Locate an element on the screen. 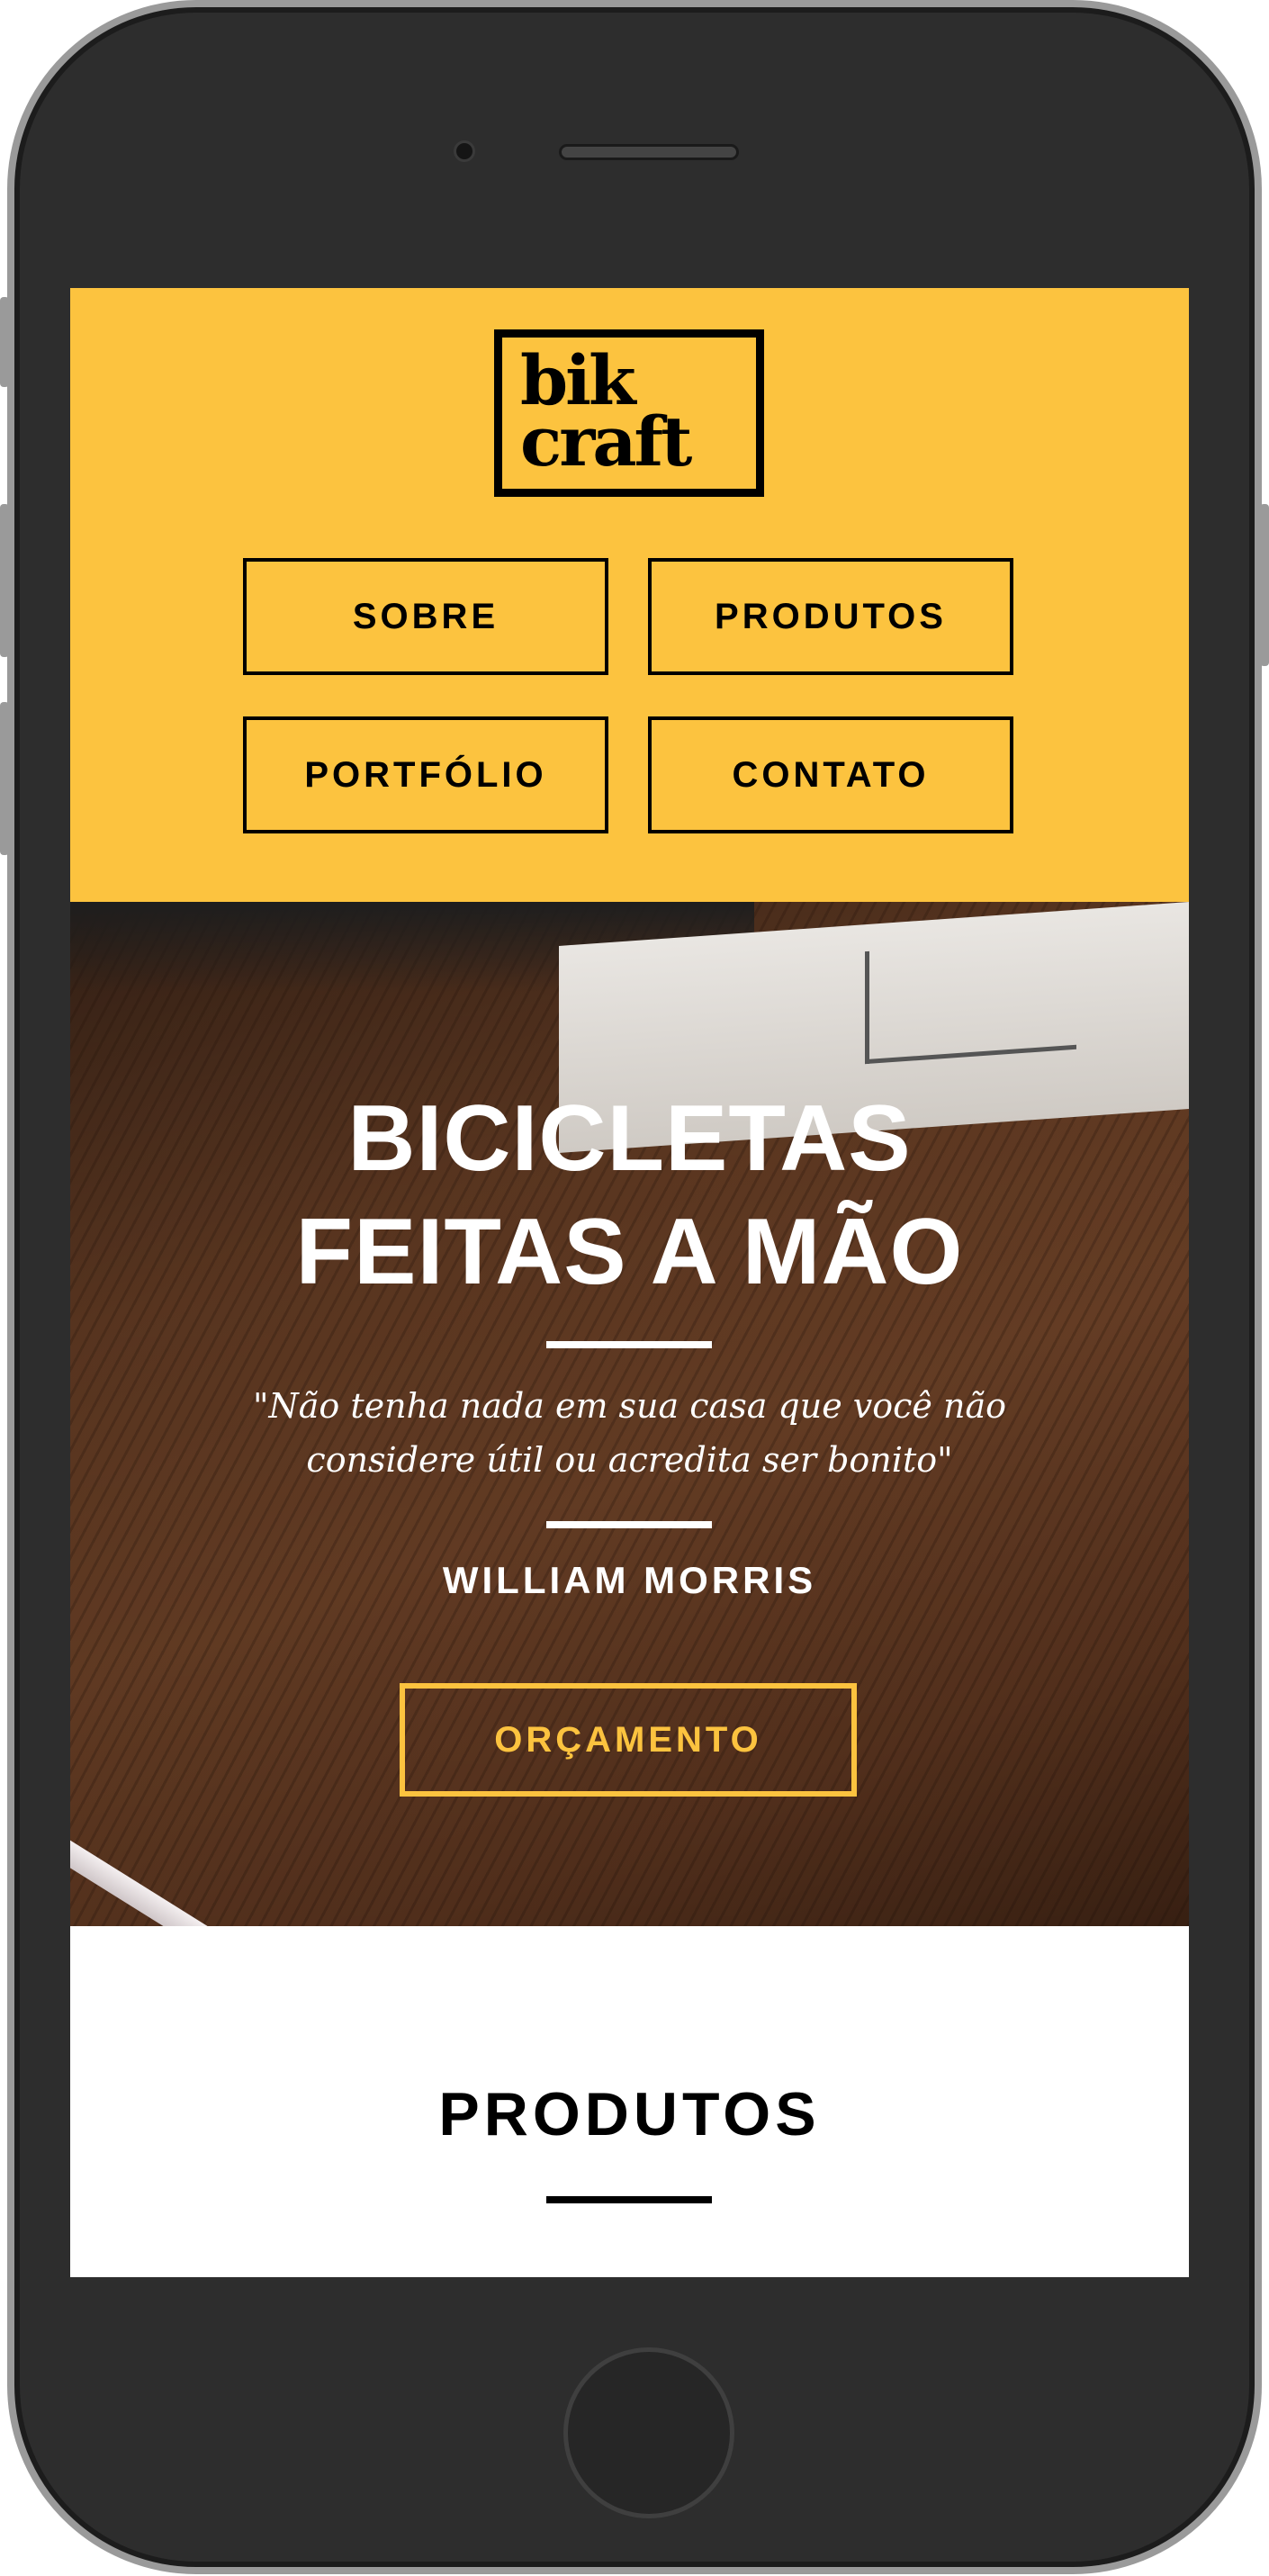 This screenshot has width=1269, height=2576. produtos-section: PRODUTOS is located at coordinates (629, 2101).